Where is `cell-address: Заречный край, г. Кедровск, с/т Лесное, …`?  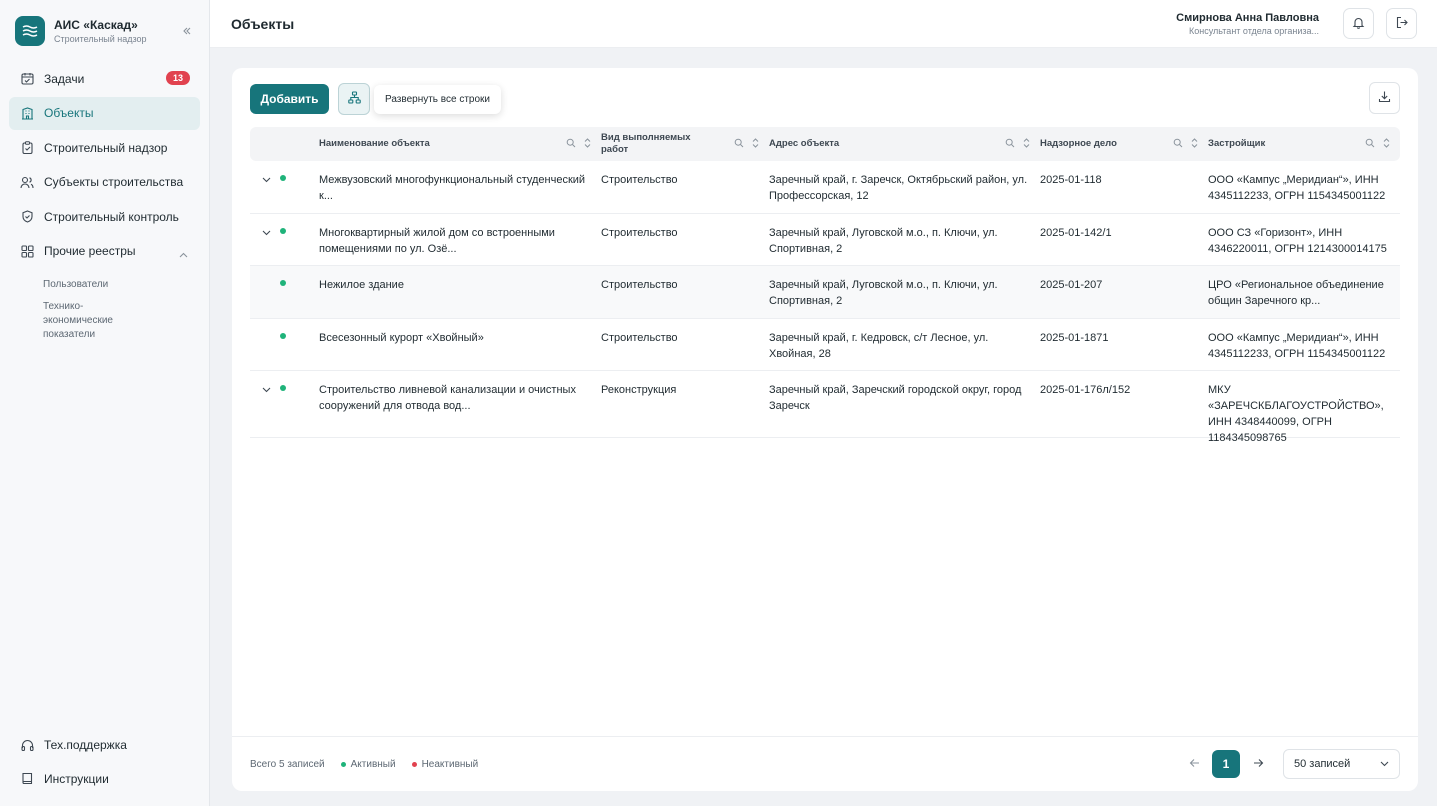 cell-address: Заречный край, г. Кедровск, с/т Лесное, … is located at coordinates (879, 346).